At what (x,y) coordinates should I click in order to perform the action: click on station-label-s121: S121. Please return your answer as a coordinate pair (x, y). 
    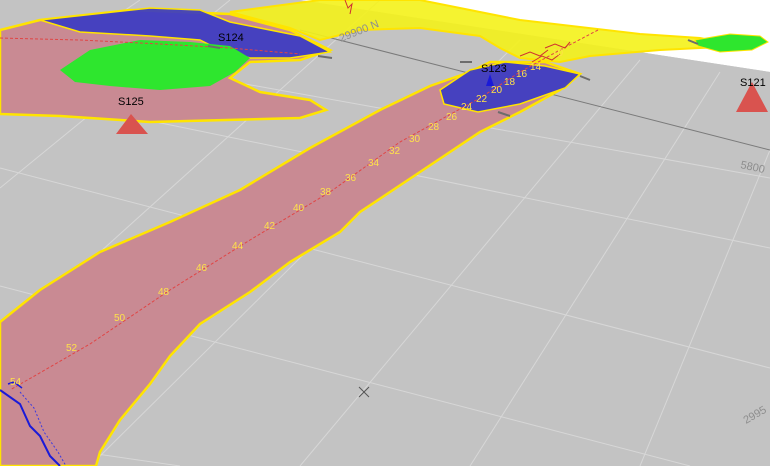
    Looking at the image, I should click on (753, 83).